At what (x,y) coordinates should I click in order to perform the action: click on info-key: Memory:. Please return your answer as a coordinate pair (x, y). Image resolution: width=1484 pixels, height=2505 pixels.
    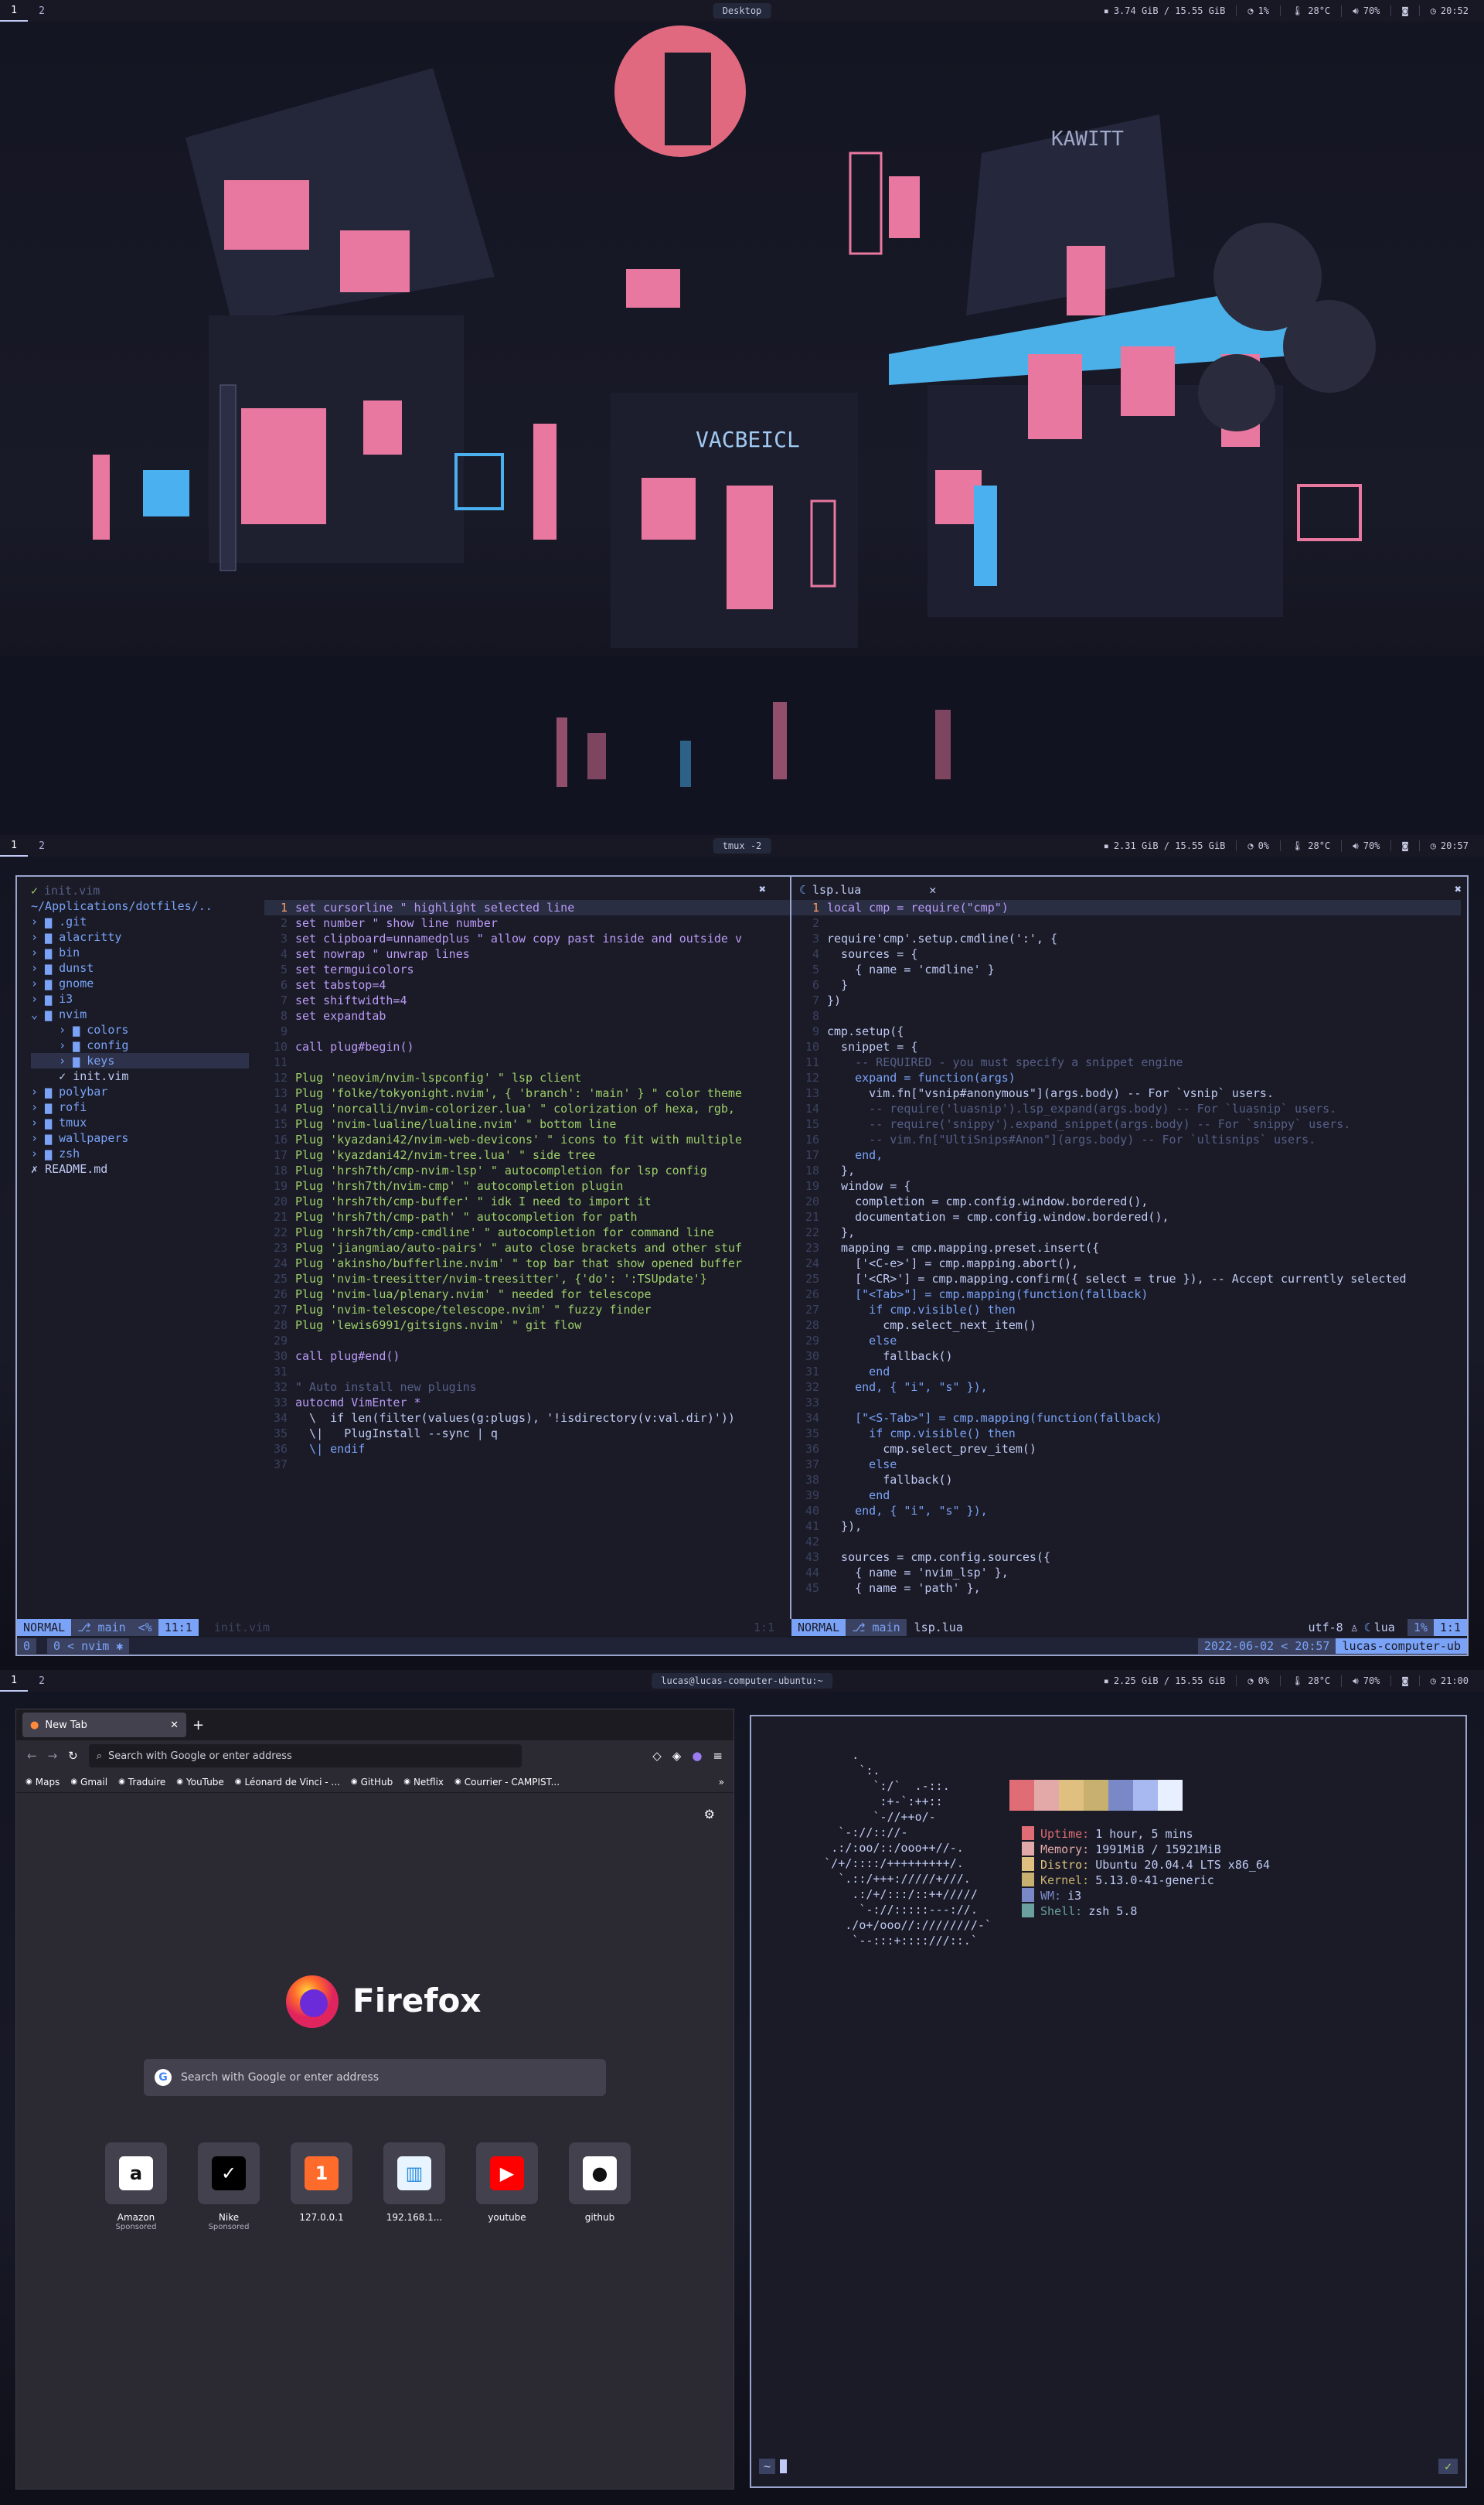
    Looking at the image, I should click on (1065, 1849).